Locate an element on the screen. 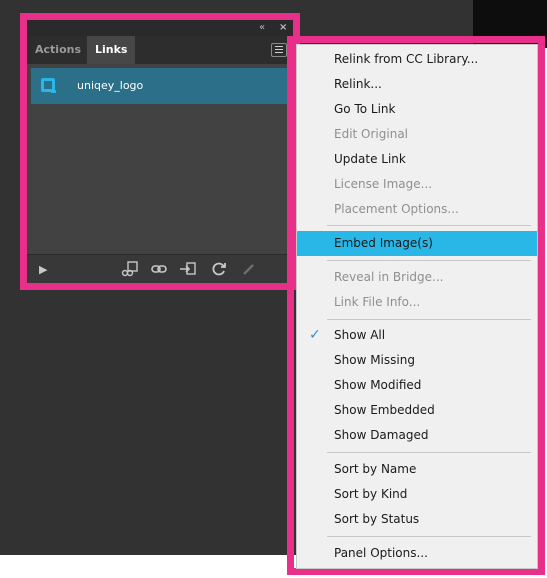 This screenshot has width=547, height=578. menu-item-show-all: ✓ Show All is located at coordinates (417, 335).